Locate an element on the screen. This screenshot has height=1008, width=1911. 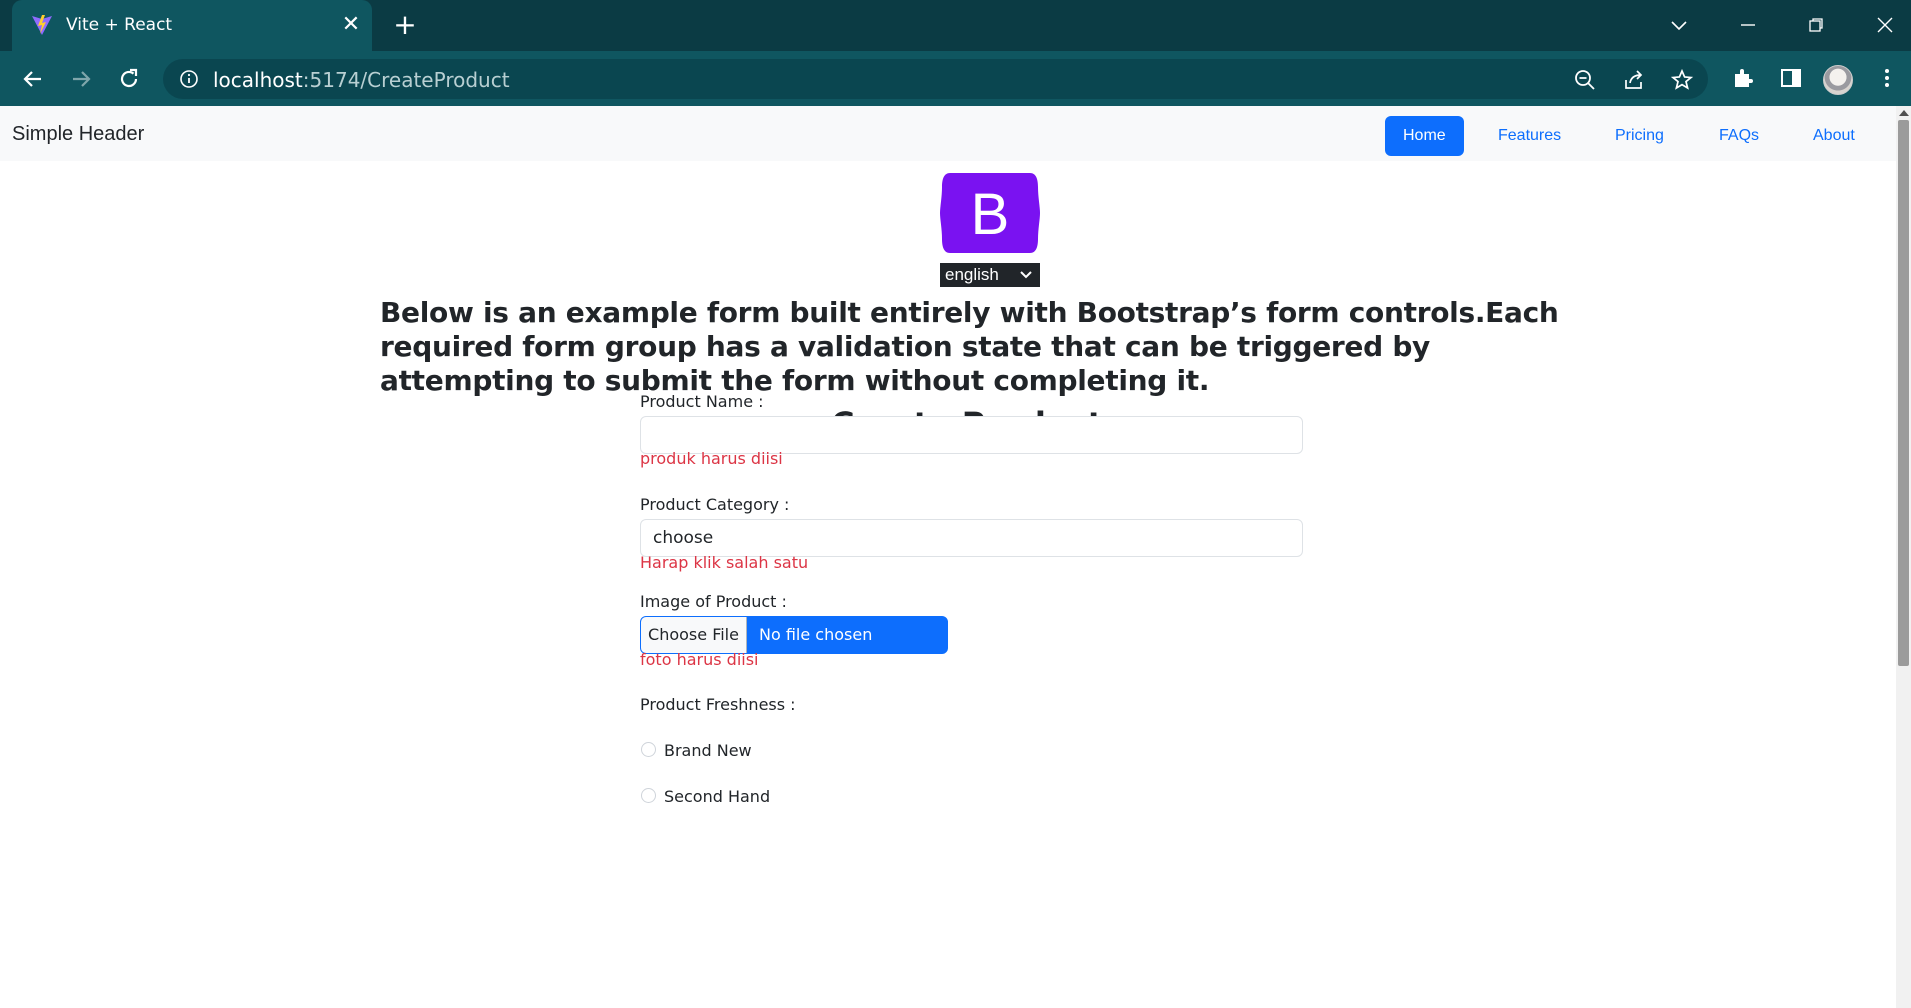
nav-faqs: FAQs is located at coordinates (1739, 136).